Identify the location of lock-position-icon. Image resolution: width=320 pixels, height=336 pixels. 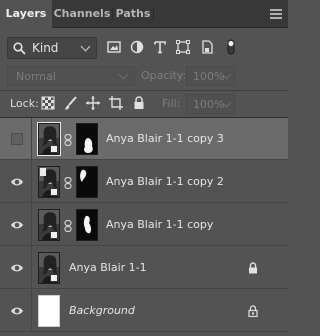
(93, 103).